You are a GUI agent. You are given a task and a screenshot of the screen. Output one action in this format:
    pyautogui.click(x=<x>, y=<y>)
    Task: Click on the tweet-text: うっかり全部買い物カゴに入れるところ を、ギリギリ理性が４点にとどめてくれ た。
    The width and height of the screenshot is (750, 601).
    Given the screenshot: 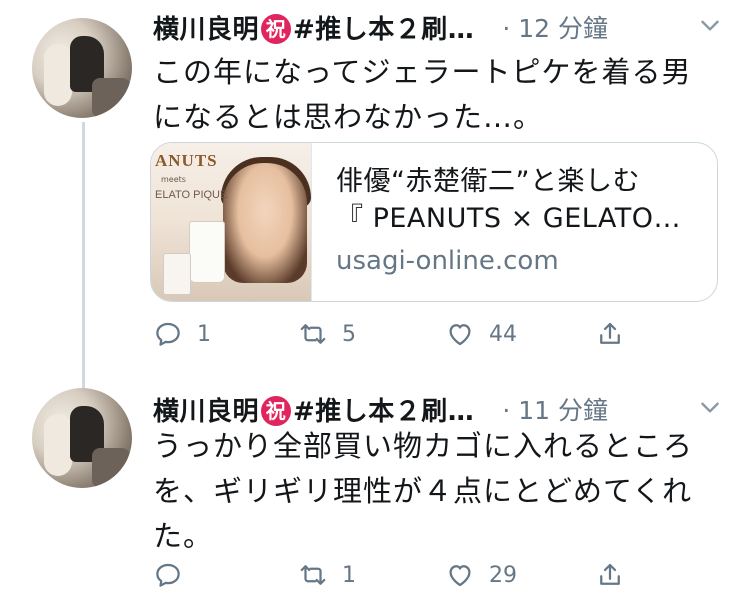 What is the action you would take?
    pyautogui.click(x=423, y=491)
    